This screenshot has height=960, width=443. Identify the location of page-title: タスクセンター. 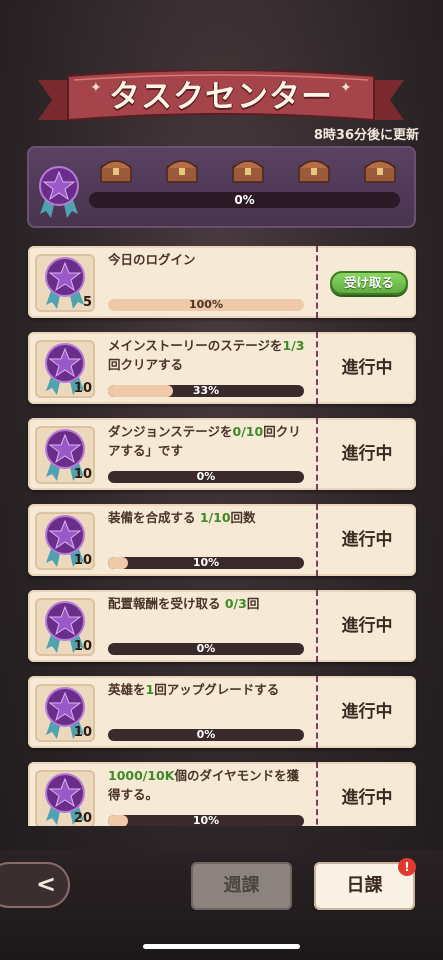
(221, 97).